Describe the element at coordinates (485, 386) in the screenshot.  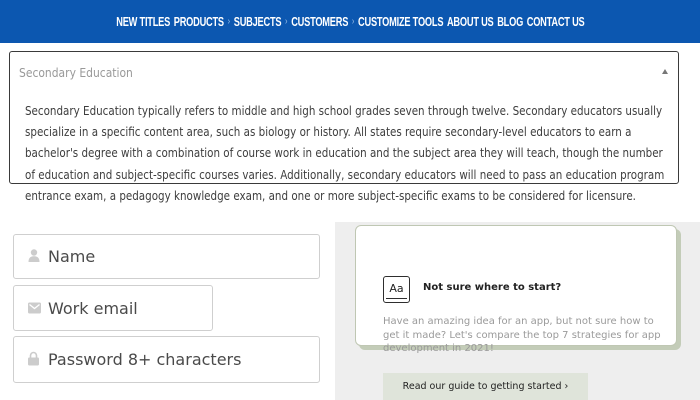
I see `read-guide-button: Read our guide to getting started ›` at that location.